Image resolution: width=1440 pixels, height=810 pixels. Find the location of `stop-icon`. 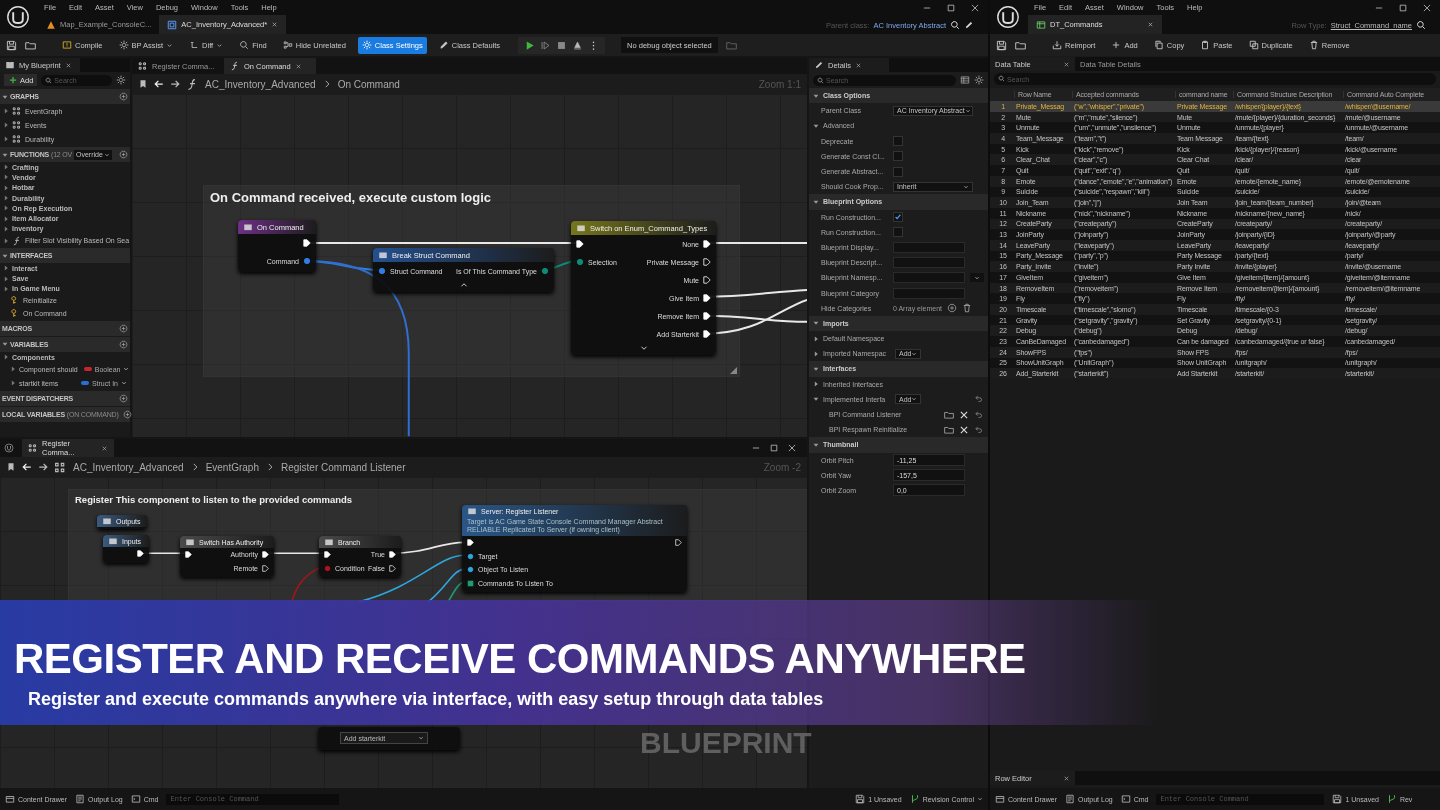

stop-icon is located at coordinates (562, 45).